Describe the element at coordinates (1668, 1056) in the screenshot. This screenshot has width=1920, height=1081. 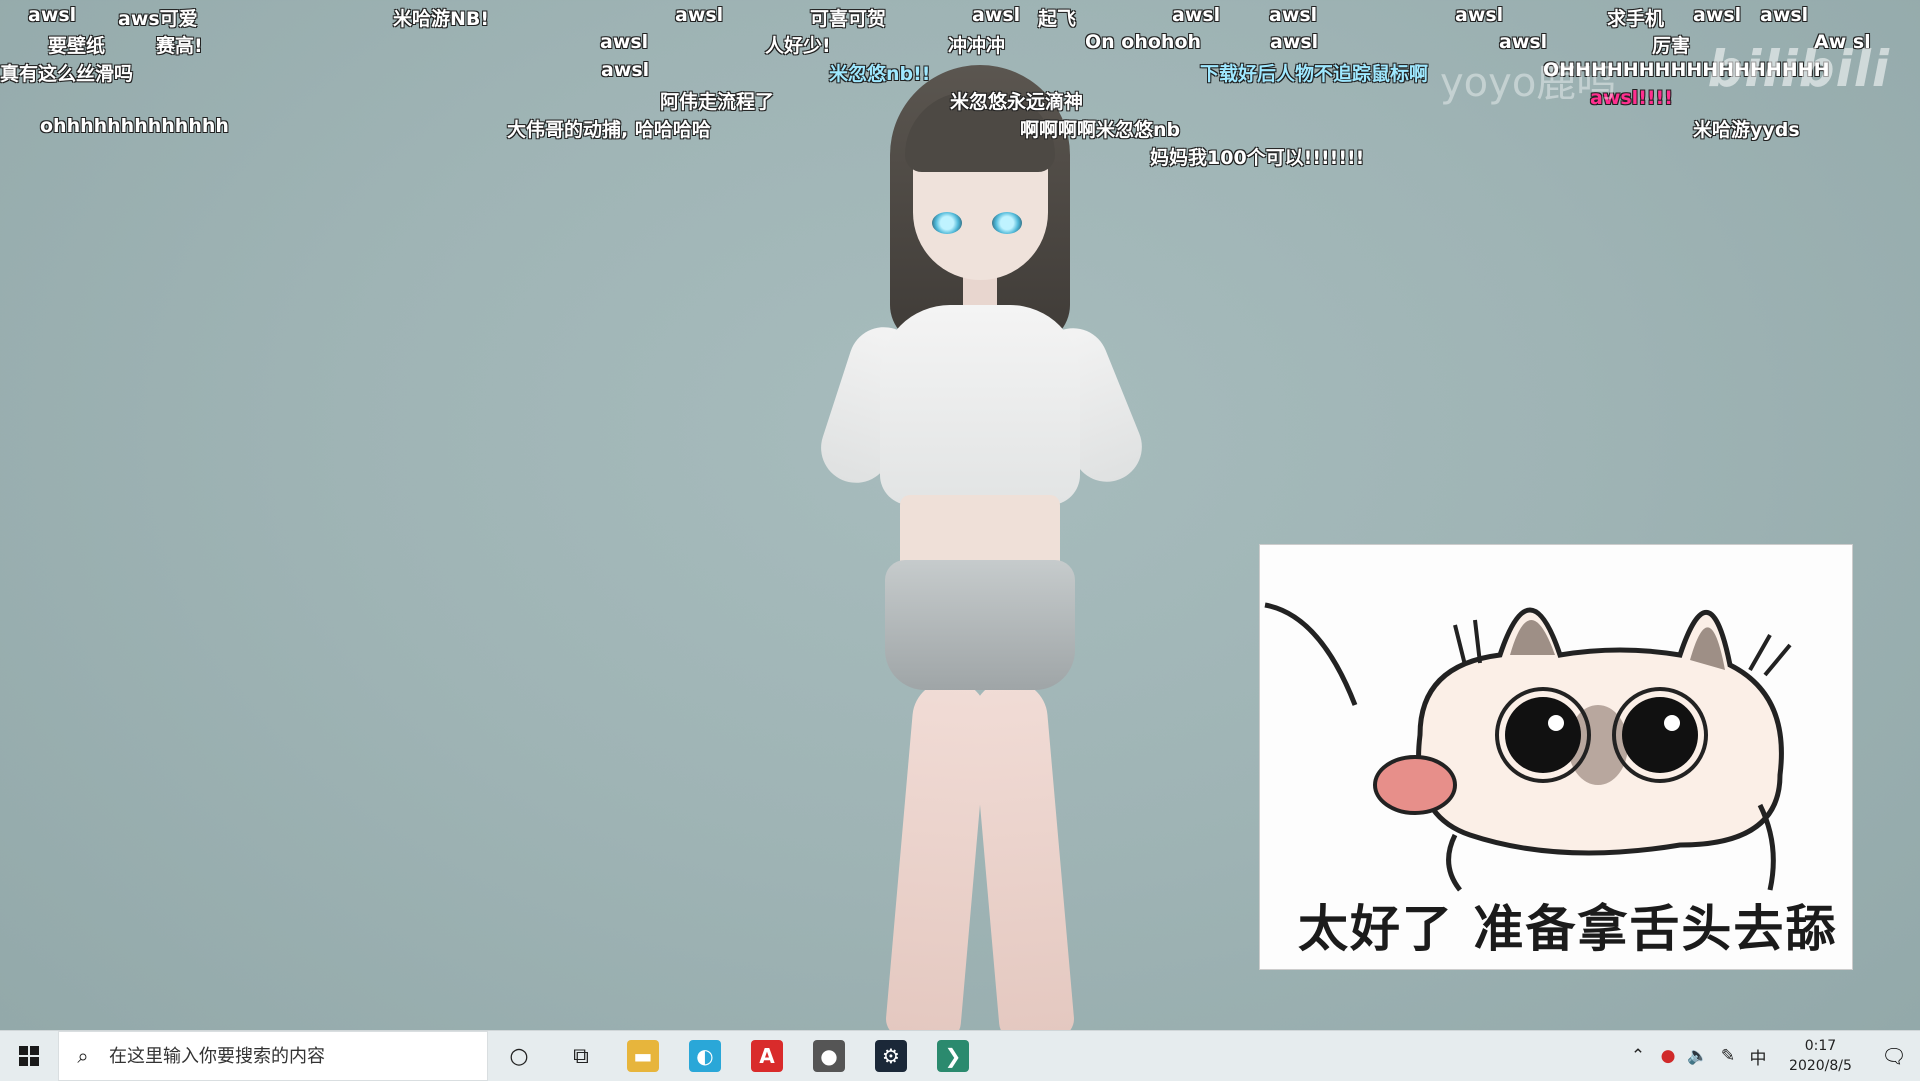
I see `security-tray-icon: ●` at that location.